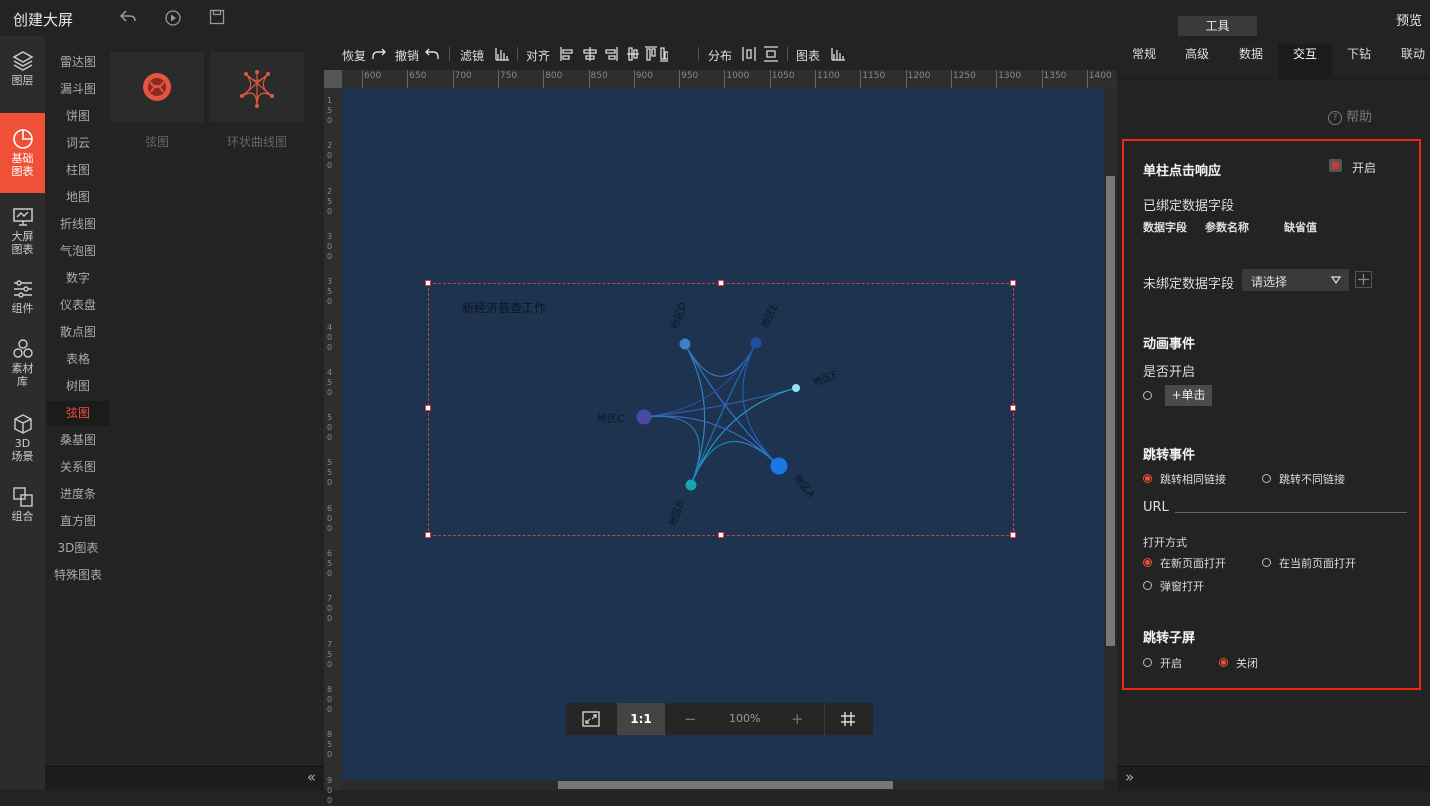 This screenshot has width=1430, height=806. I want to click on chord-icon, so click(157, 87).